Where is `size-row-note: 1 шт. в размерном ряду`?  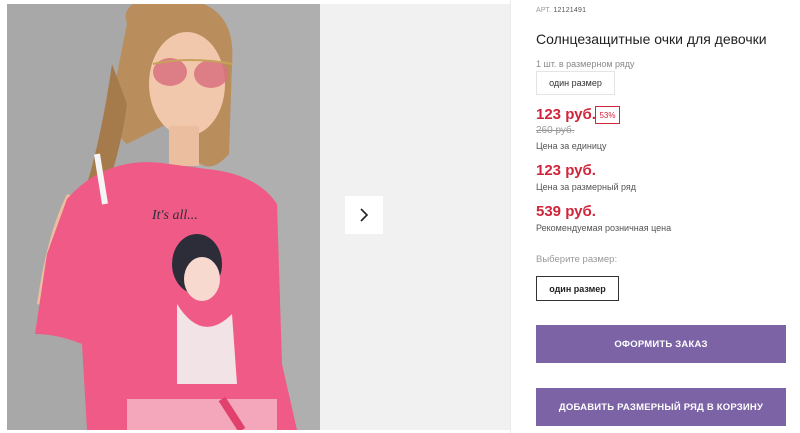
size-row-note: 1 шт. в размерном ряду is located at coordinates (585, 64).